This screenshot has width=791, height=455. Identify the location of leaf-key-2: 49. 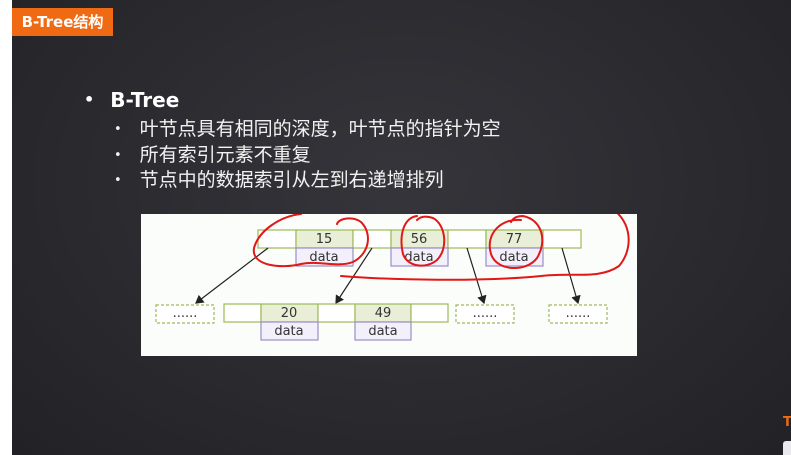
(383, 313).